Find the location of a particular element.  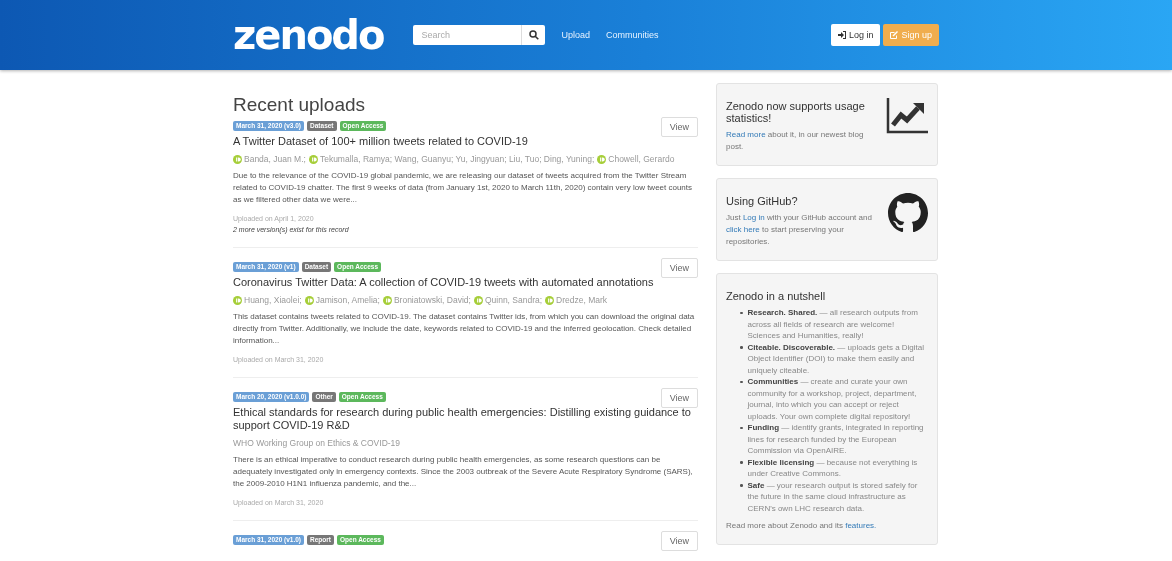

panel-text: Read more about Zenodo and its features. is located at coordinates (802, 526).